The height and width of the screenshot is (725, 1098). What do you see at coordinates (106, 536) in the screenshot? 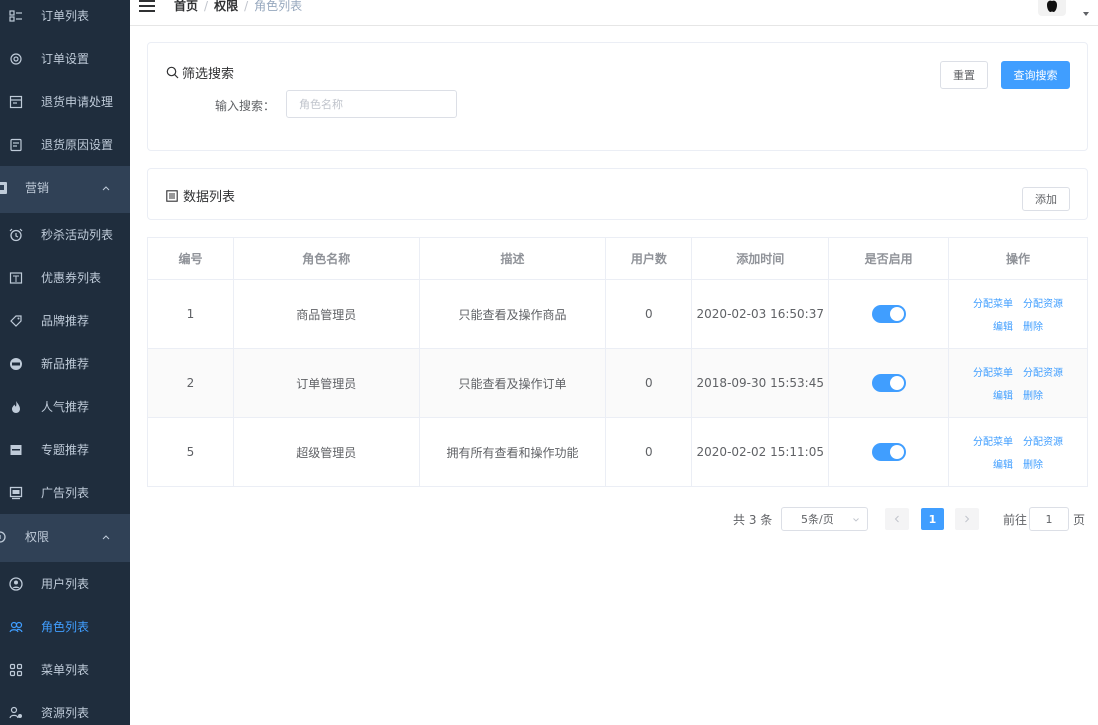
I see `chevron-up-icon` at bounding box center [106, 536].